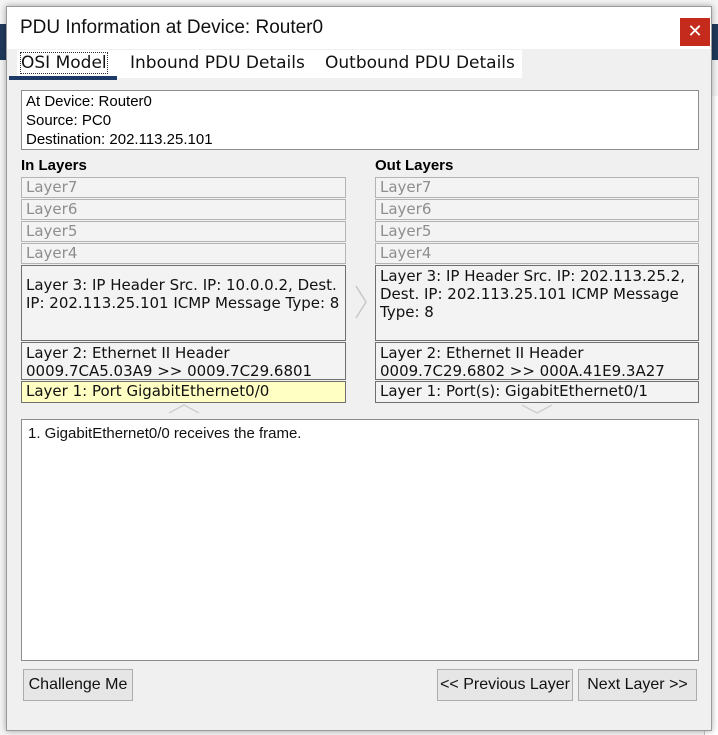 The image size is (718, 735). I want to click on tab-label: Outbound PDU Details, so click(420, 63).